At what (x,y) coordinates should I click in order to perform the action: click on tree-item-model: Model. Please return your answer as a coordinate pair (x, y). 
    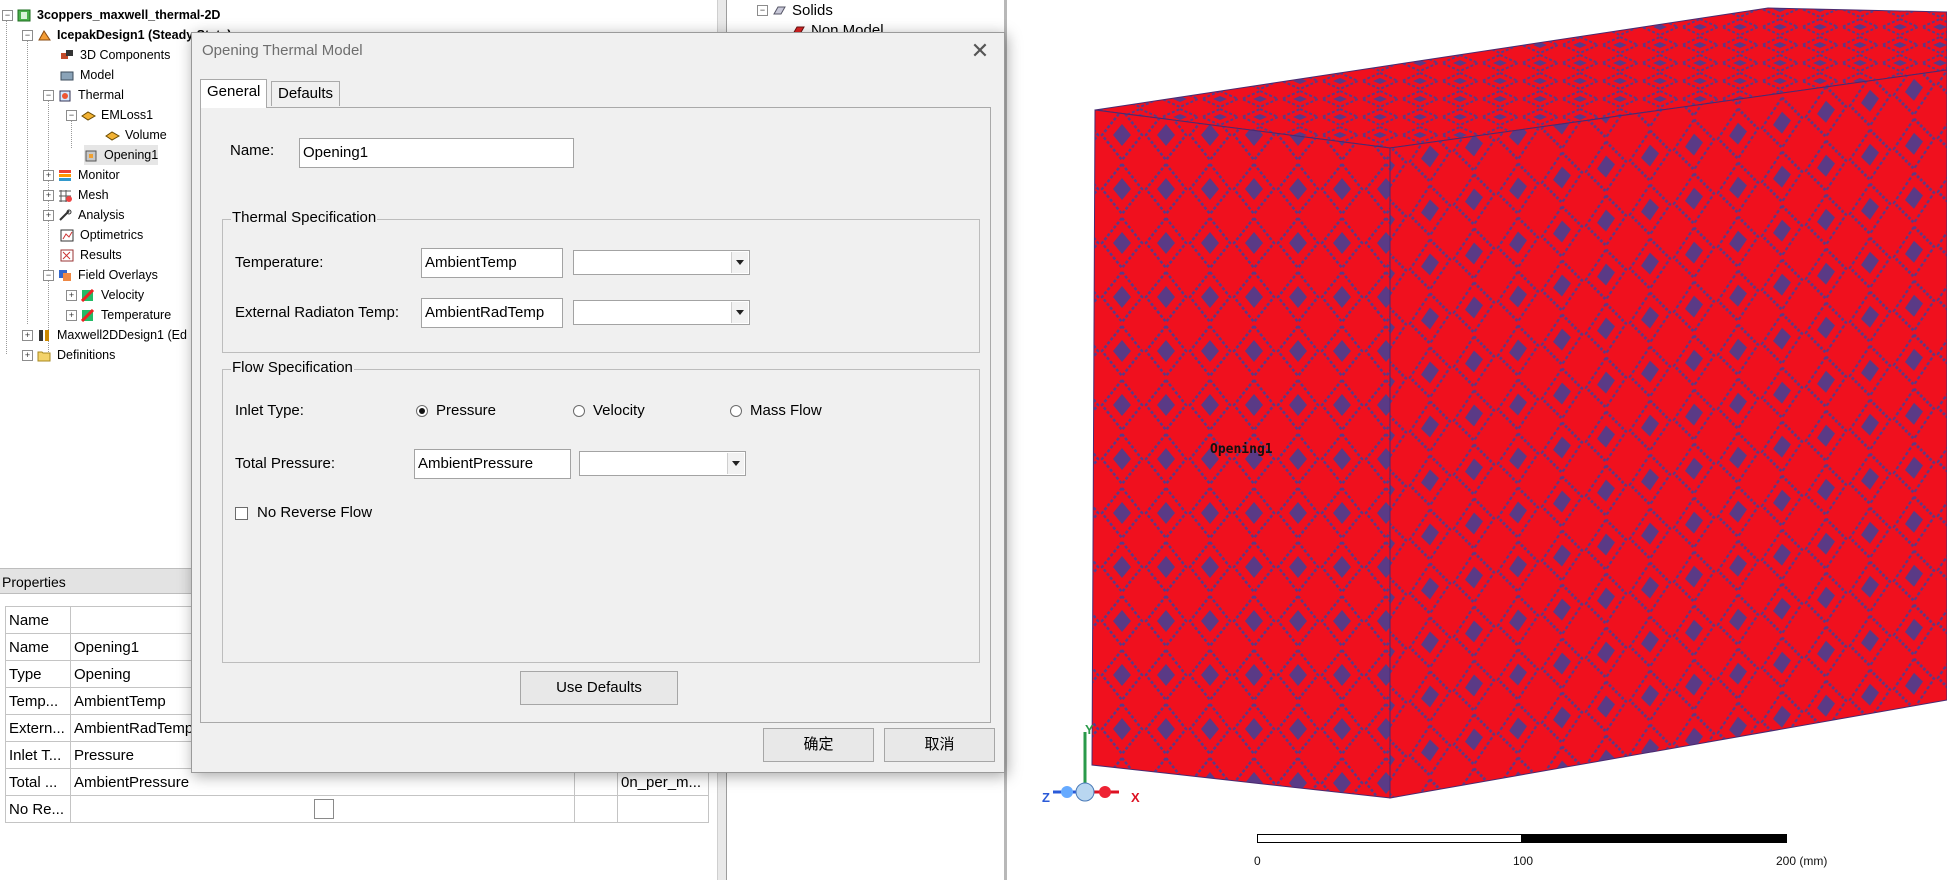
    Looking at the image, I should click on (87, 75).